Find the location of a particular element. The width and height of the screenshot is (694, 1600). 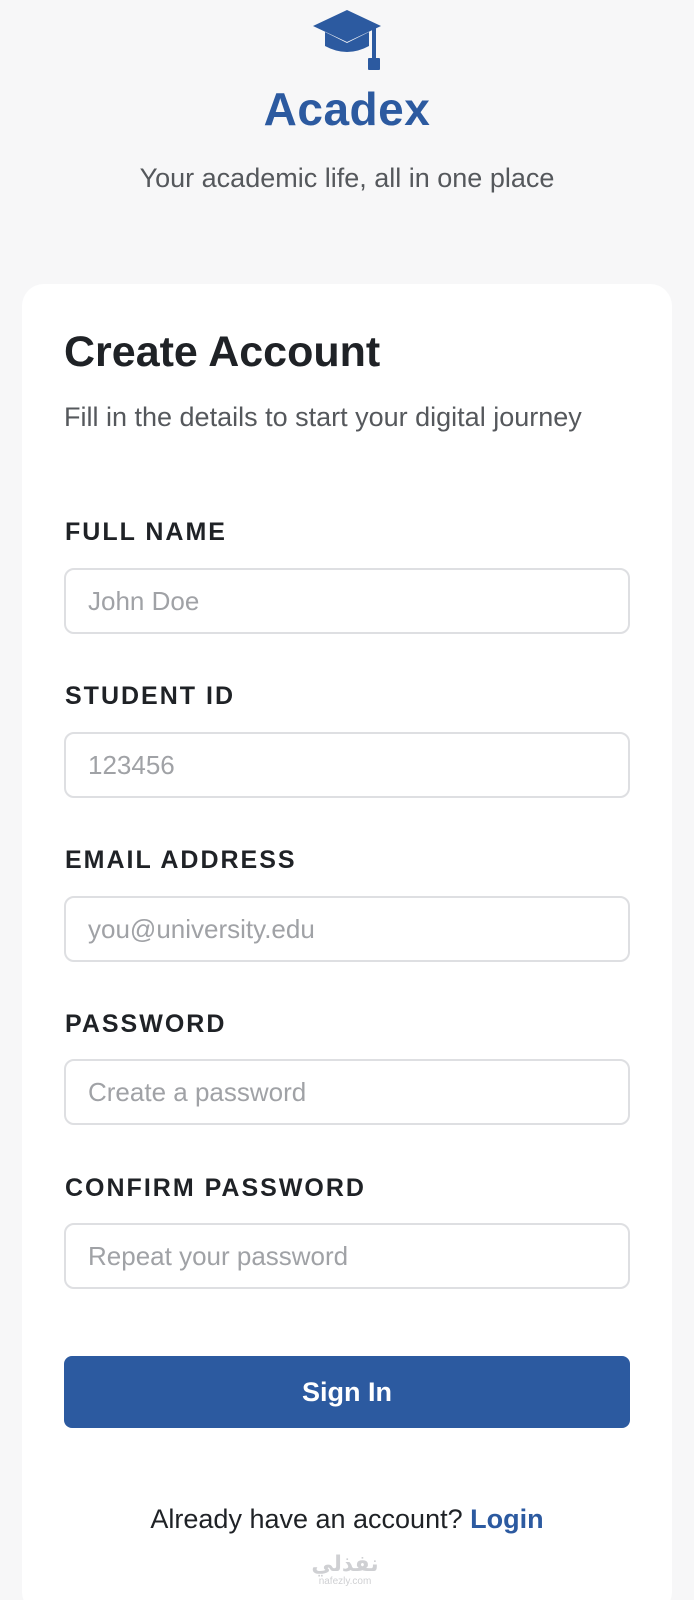

app-tagline: Your academic life, all in one place is located at coordinates (347, 178).